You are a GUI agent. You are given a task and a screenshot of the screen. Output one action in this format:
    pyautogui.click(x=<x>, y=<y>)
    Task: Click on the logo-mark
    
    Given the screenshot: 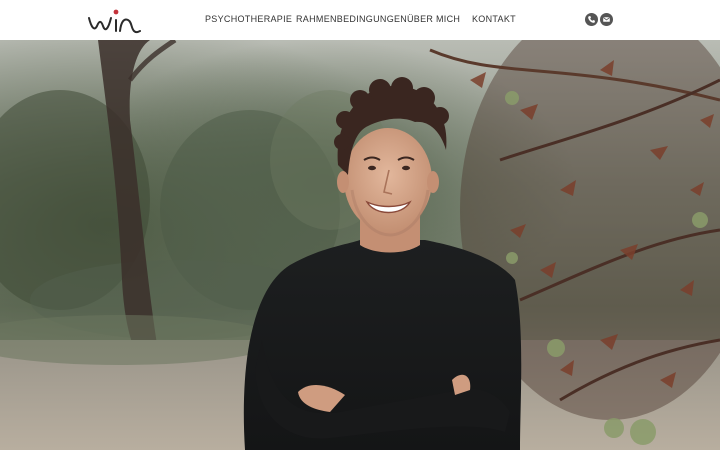 What is the action you would take?
    pyautogui.click(x=114, y=21)
    